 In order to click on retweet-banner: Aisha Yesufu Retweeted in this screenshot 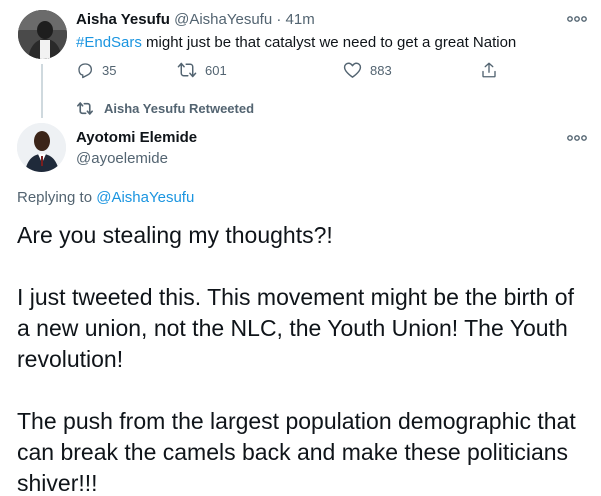, I will do `click(165, 108)`.